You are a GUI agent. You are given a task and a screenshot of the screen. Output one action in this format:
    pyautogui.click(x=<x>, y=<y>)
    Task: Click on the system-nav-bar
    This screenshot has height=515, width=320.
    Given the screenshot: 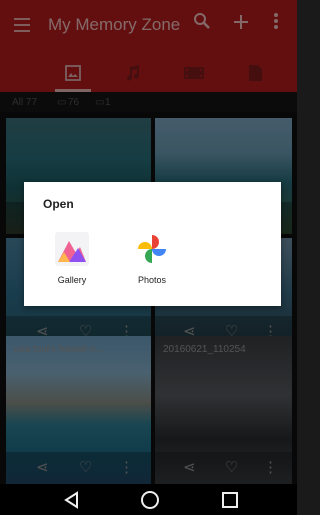 What is the action you would take?
    pyautogui.click(x=148, y=499)
    